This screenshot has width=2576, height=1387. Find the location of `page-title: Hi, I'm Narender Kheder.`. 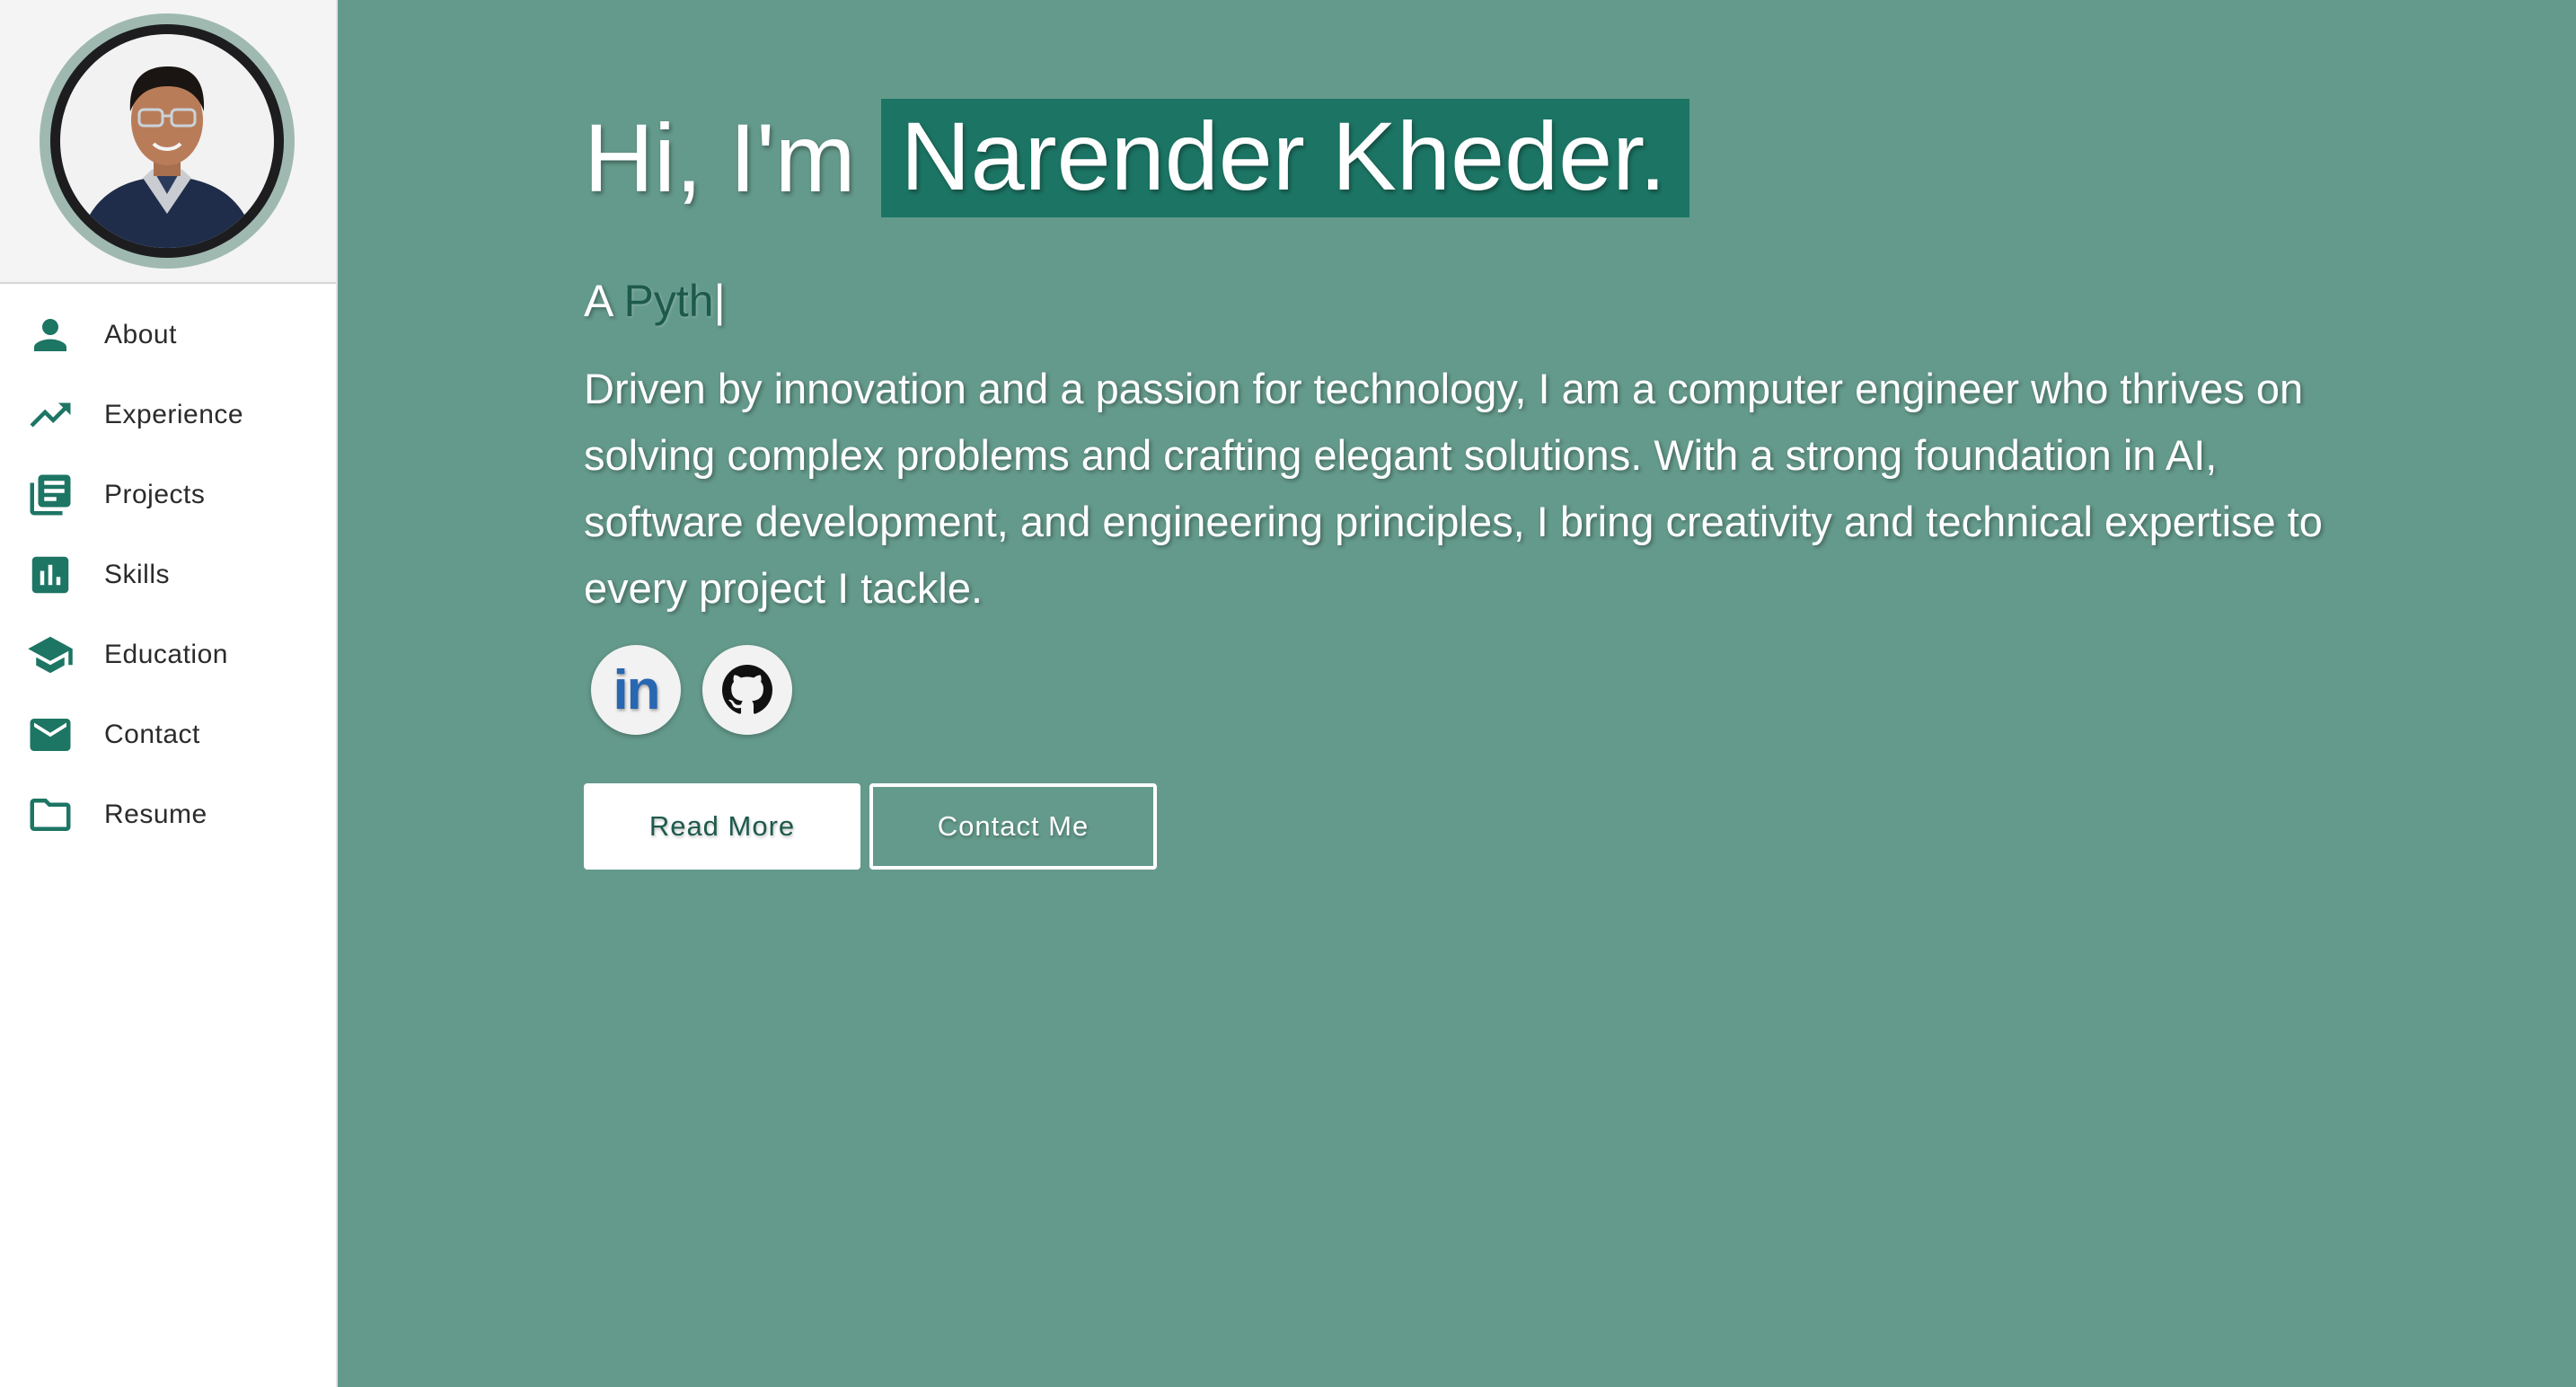

page-title: Hi, I'm Narender Kheder. is located at coordinates (1137, 158).